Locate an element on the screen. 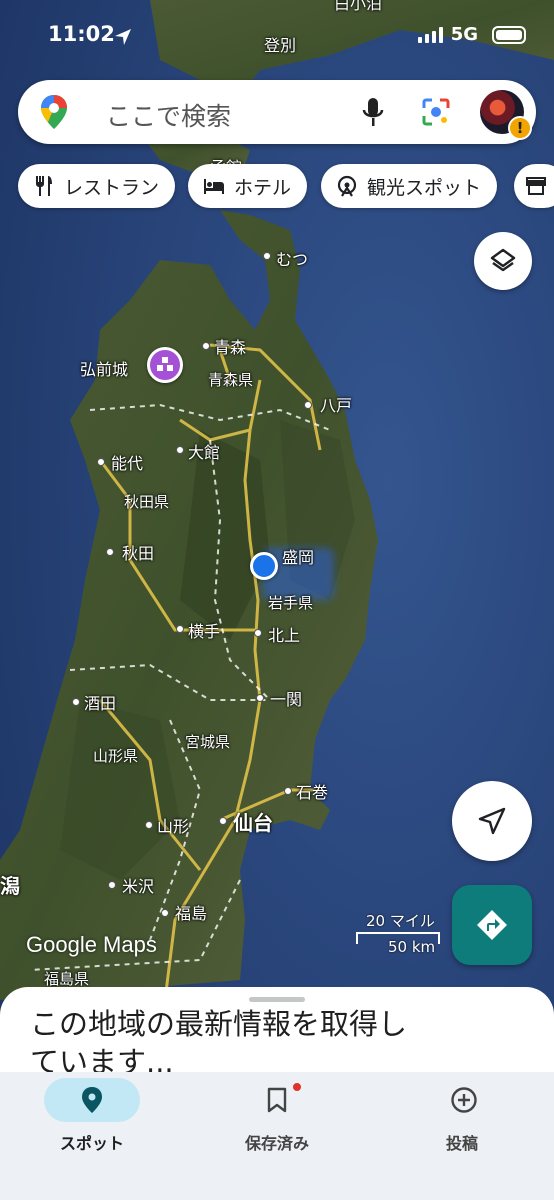  map-label-yonezawa: 米沢 is located at coordinates (138, 886).